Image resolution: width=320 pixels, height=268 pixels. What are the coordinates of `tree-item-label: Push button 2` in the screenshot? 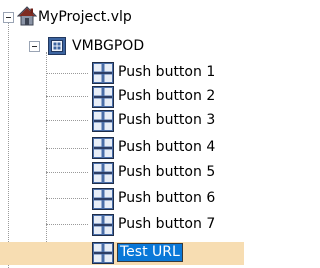 It's located at (166, 96).